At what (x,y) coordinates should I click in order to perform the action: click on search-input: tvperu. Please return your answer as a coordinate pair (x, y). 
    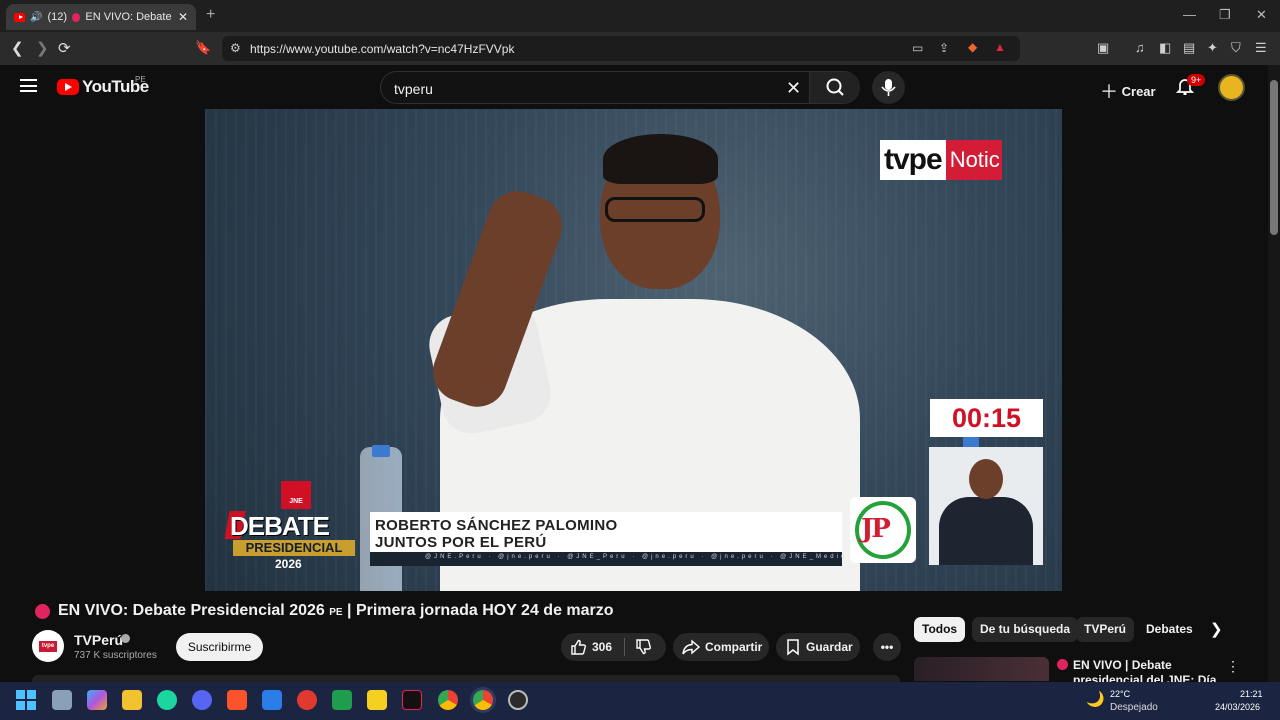
    Looking at the image, I should click on (413, 89).